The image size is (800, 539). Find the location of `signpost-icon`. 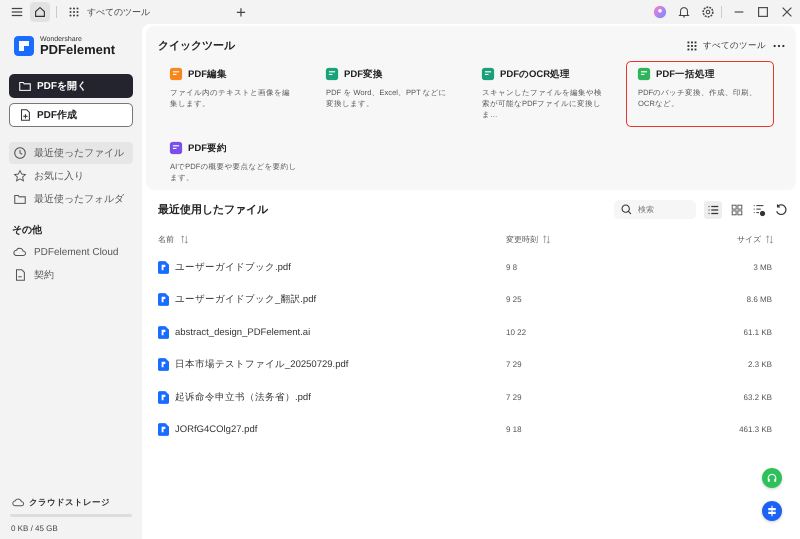

signpost-icon is located at coordinates (772, 511).